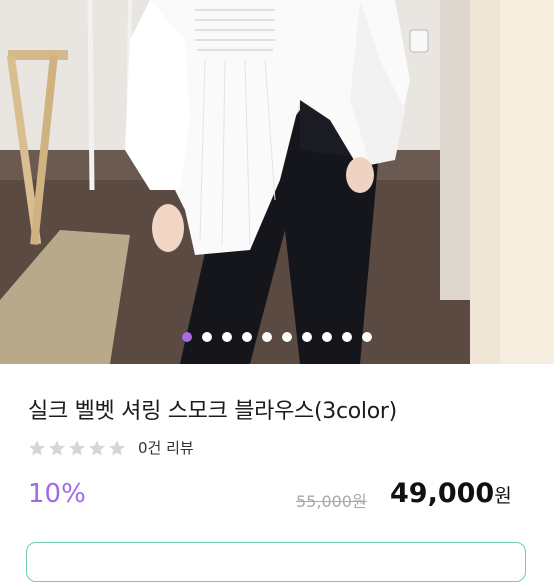 The height and width of the screenshot is (582, 554). What do you see at coordinates (503, 496) in the screenshot?
I see `sale-price-currency: 원` at bounding box center [503, 496].